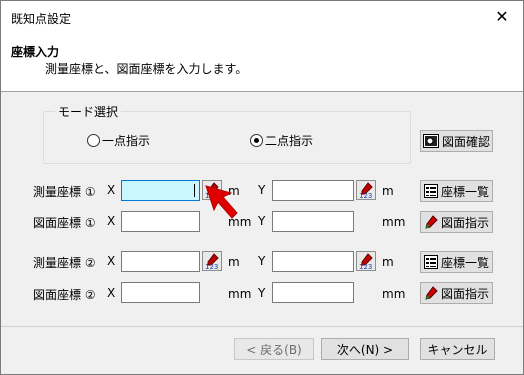 The height and width of the screenshot is (375, 524). I want to click on survey-coord-1-y-input, so click(313, 190).